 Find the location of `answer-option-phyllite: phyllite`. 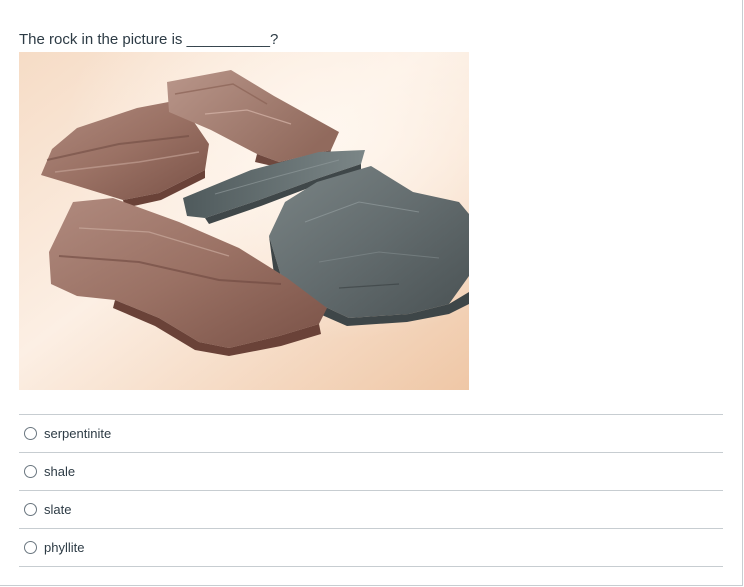

answer-option-phyllite: phyllite is located at coordinates (371, 548).